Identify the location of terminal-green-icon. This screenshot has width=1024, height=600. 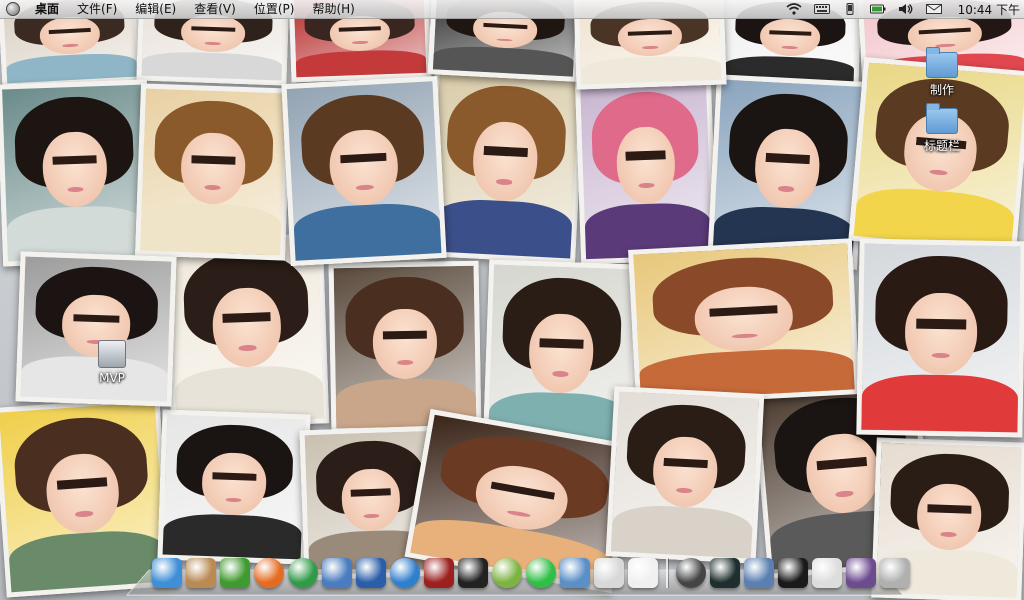
(235, 573).